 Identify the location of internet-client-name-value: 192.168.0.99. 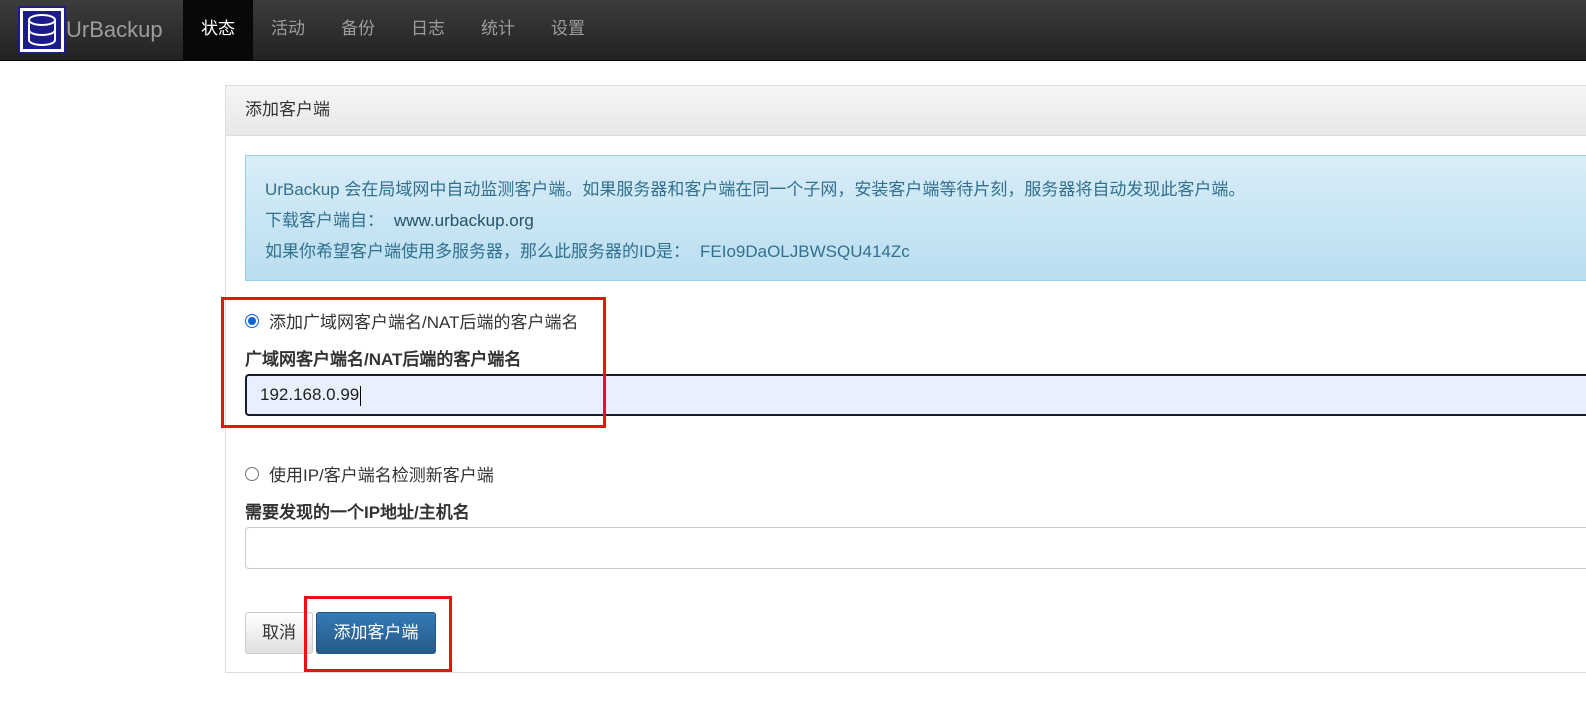
(310, 394).